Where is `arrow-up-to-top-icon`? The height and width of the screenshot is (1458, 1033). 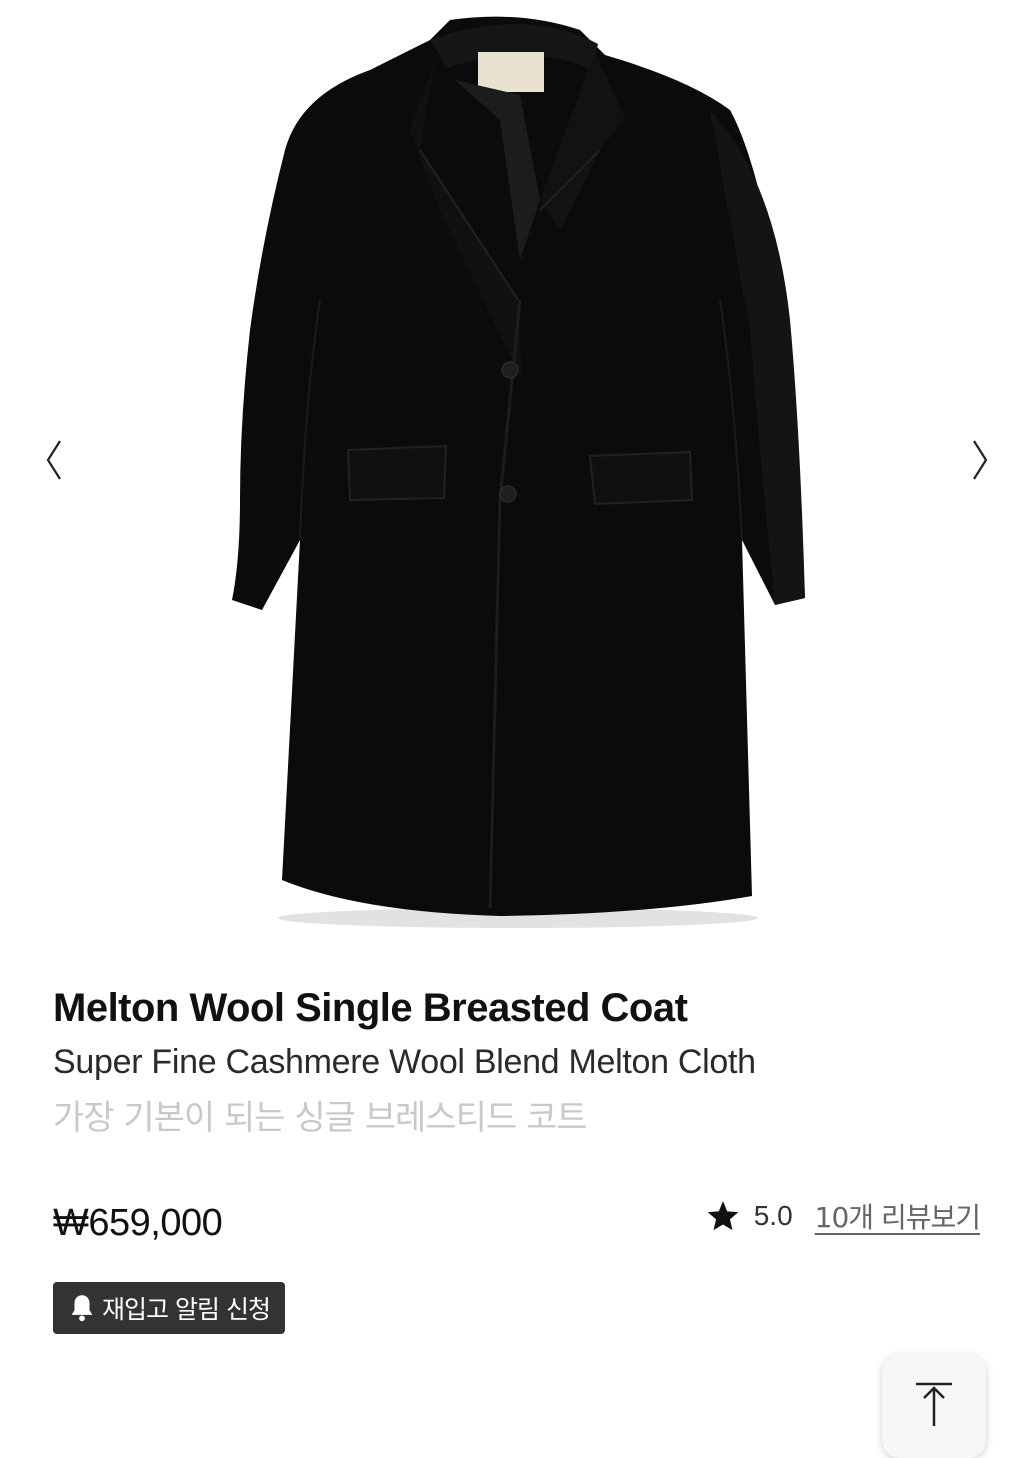
arrow-up-to-top-icon is located at coordinates (934, 1404).